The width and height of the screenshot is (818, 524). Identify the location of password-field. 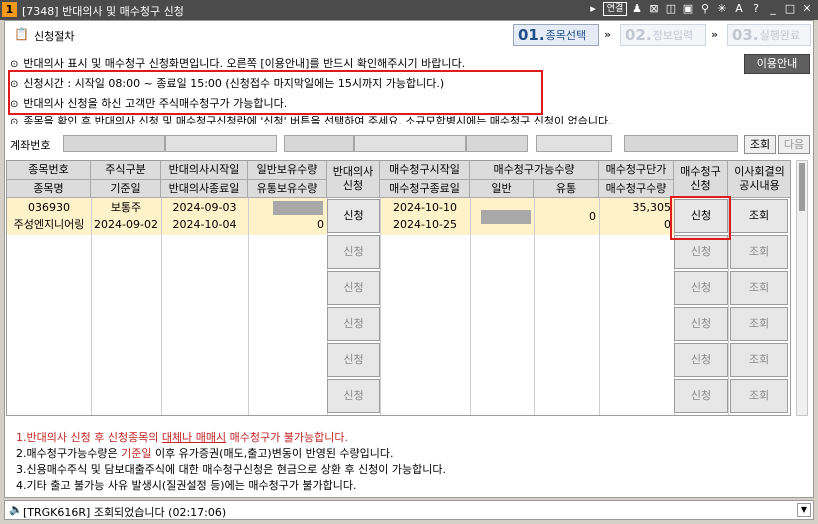
(497, 143).